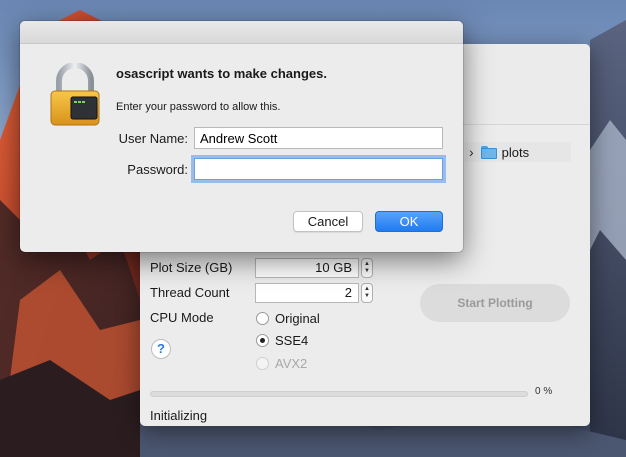  I want to click on cpu-mode-original-radio: Original, so click(288, 318).